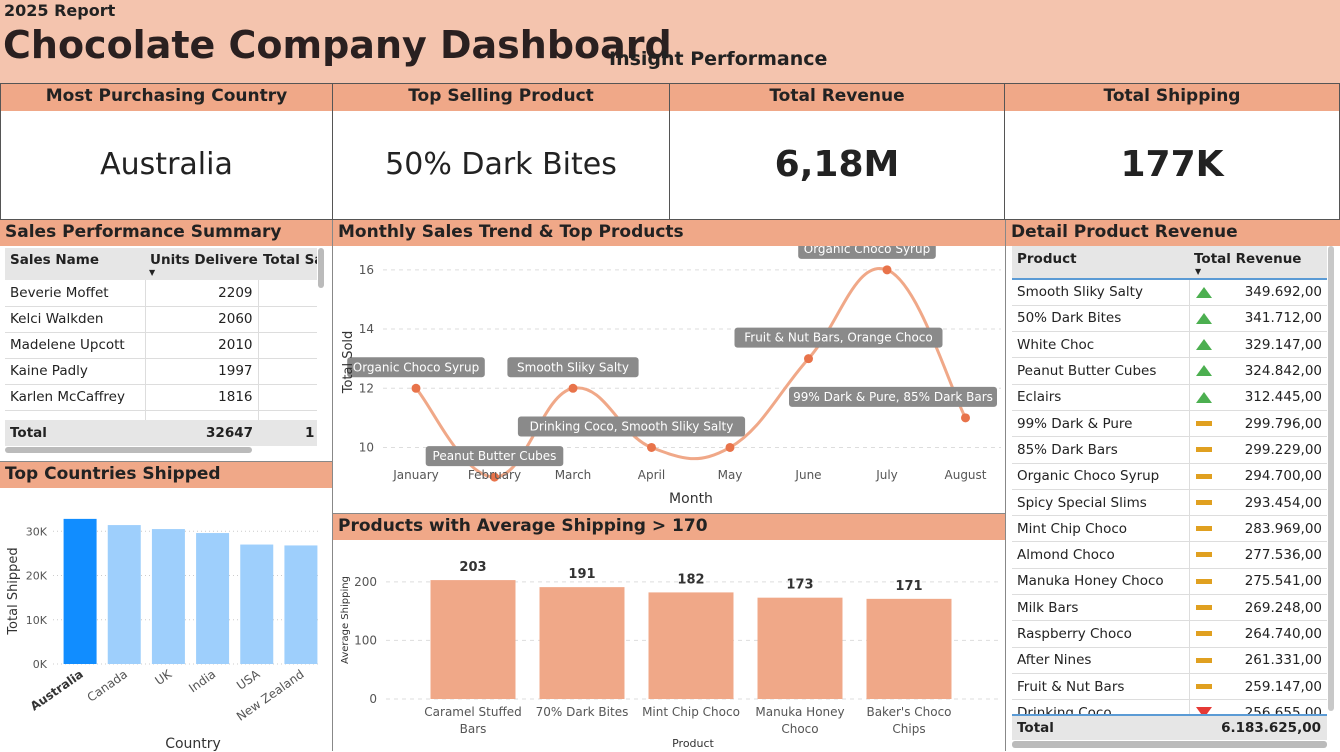 This screenshot has width=1340, height=752. I want to click on x-tick-label: Bars, so click(473, 729).